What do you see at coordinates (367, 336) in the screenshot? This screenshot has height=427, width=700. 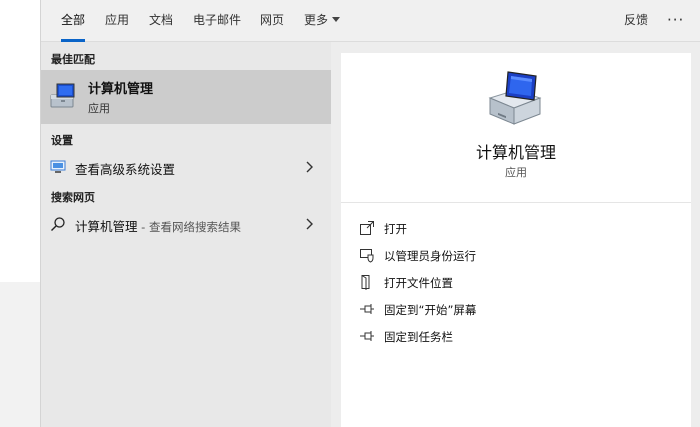 I see `pin-taskbar-icon` at bounding box center [367, 336].